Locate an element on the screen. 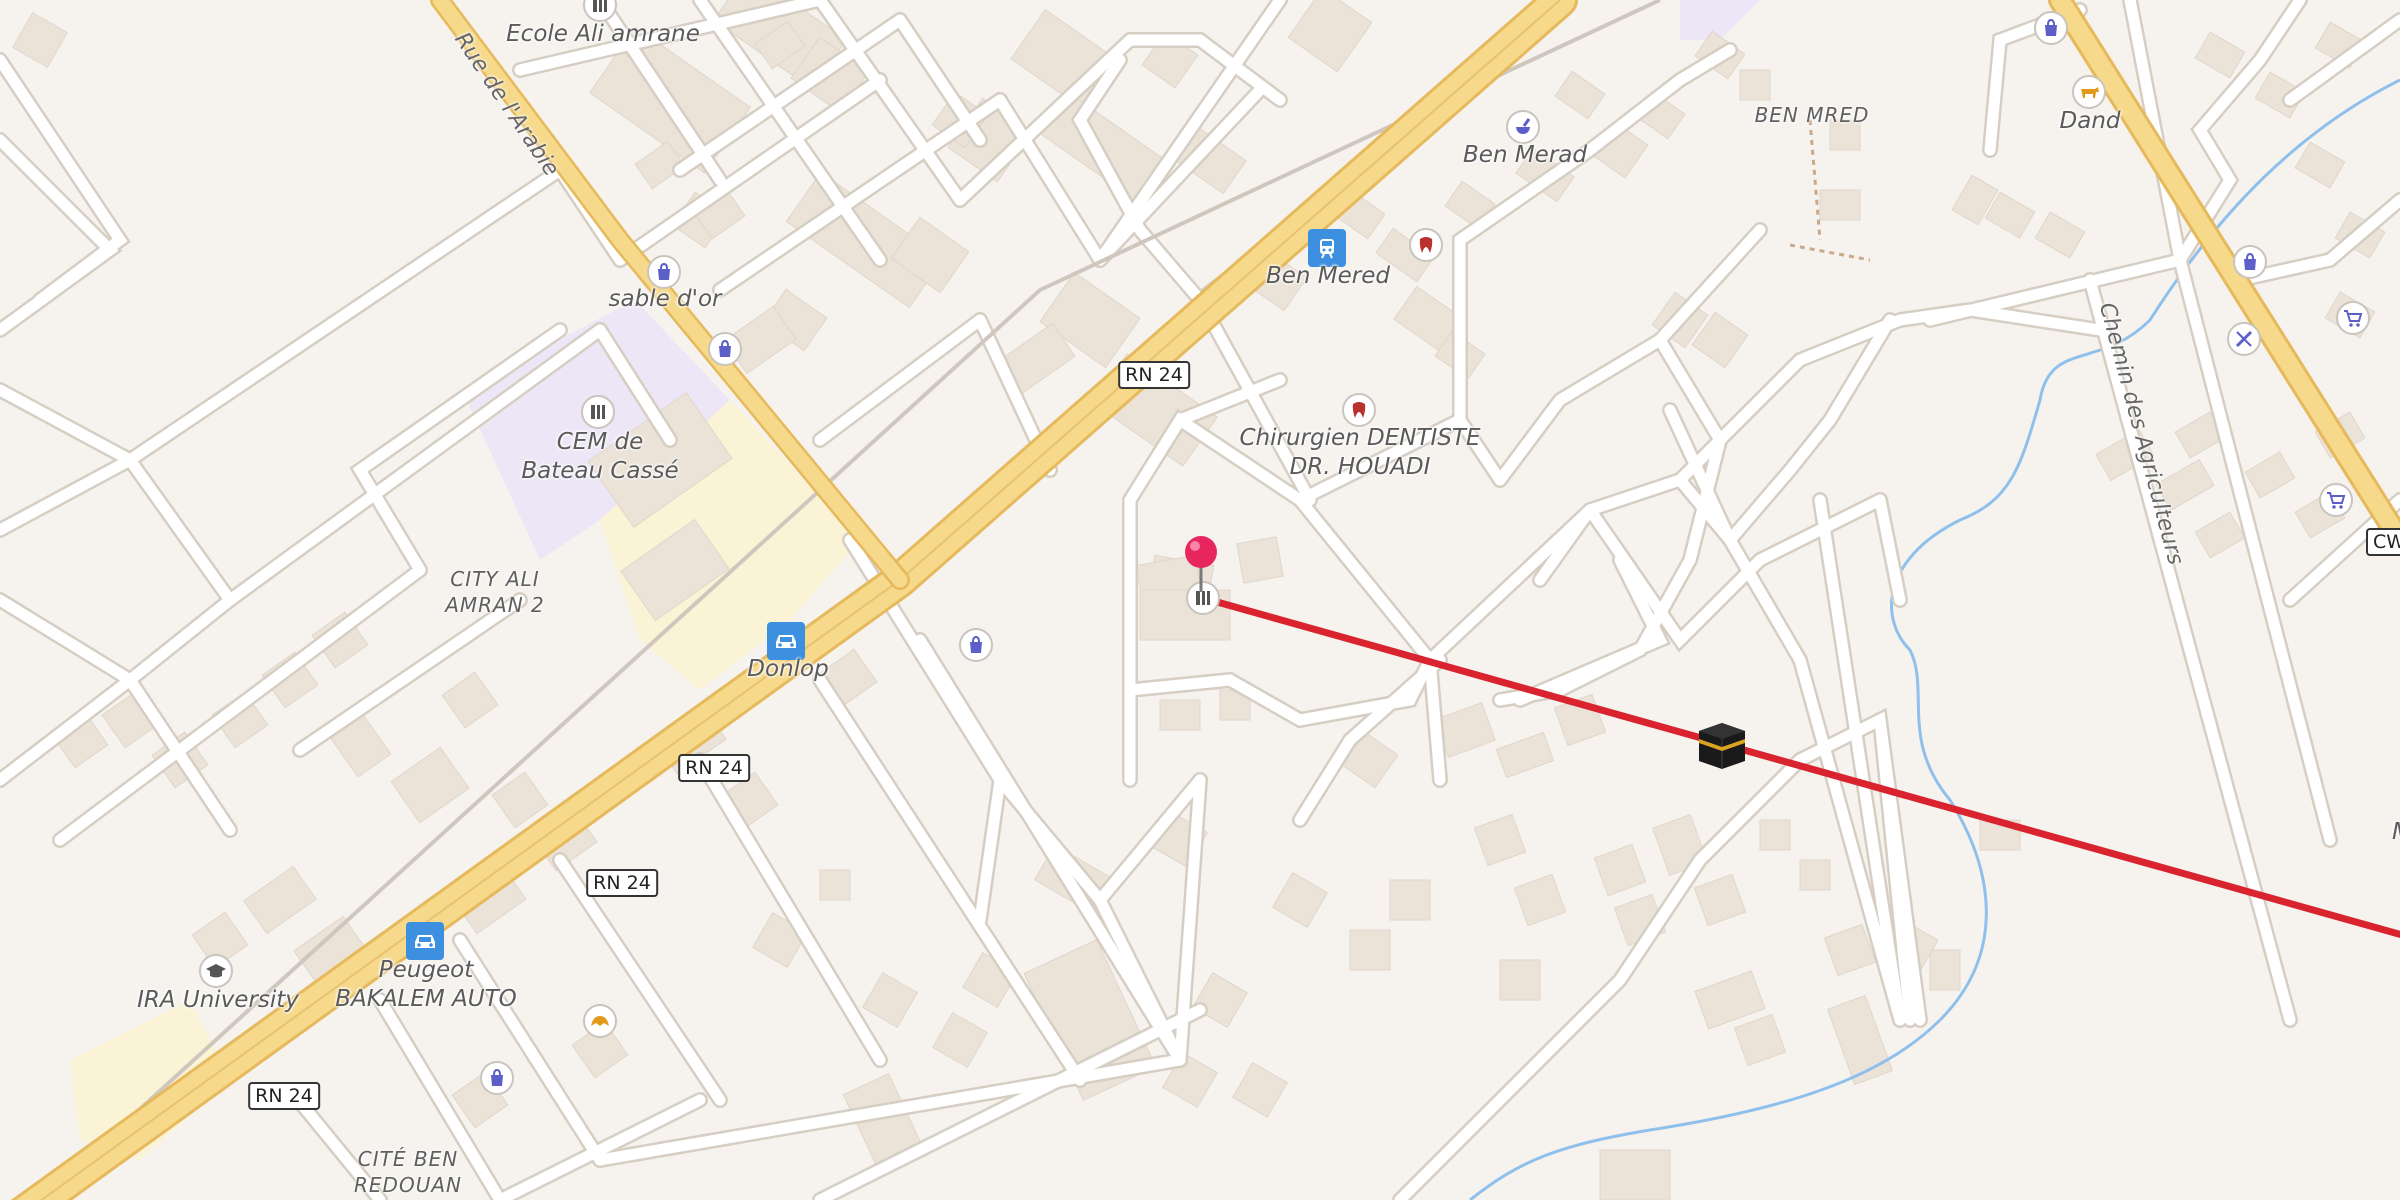 Image resolution: width=2400 pixels, height=1200 pixels. place-label-peugeot: Peugeot BAKALEM AUTO is located at coordinates (426, 984).